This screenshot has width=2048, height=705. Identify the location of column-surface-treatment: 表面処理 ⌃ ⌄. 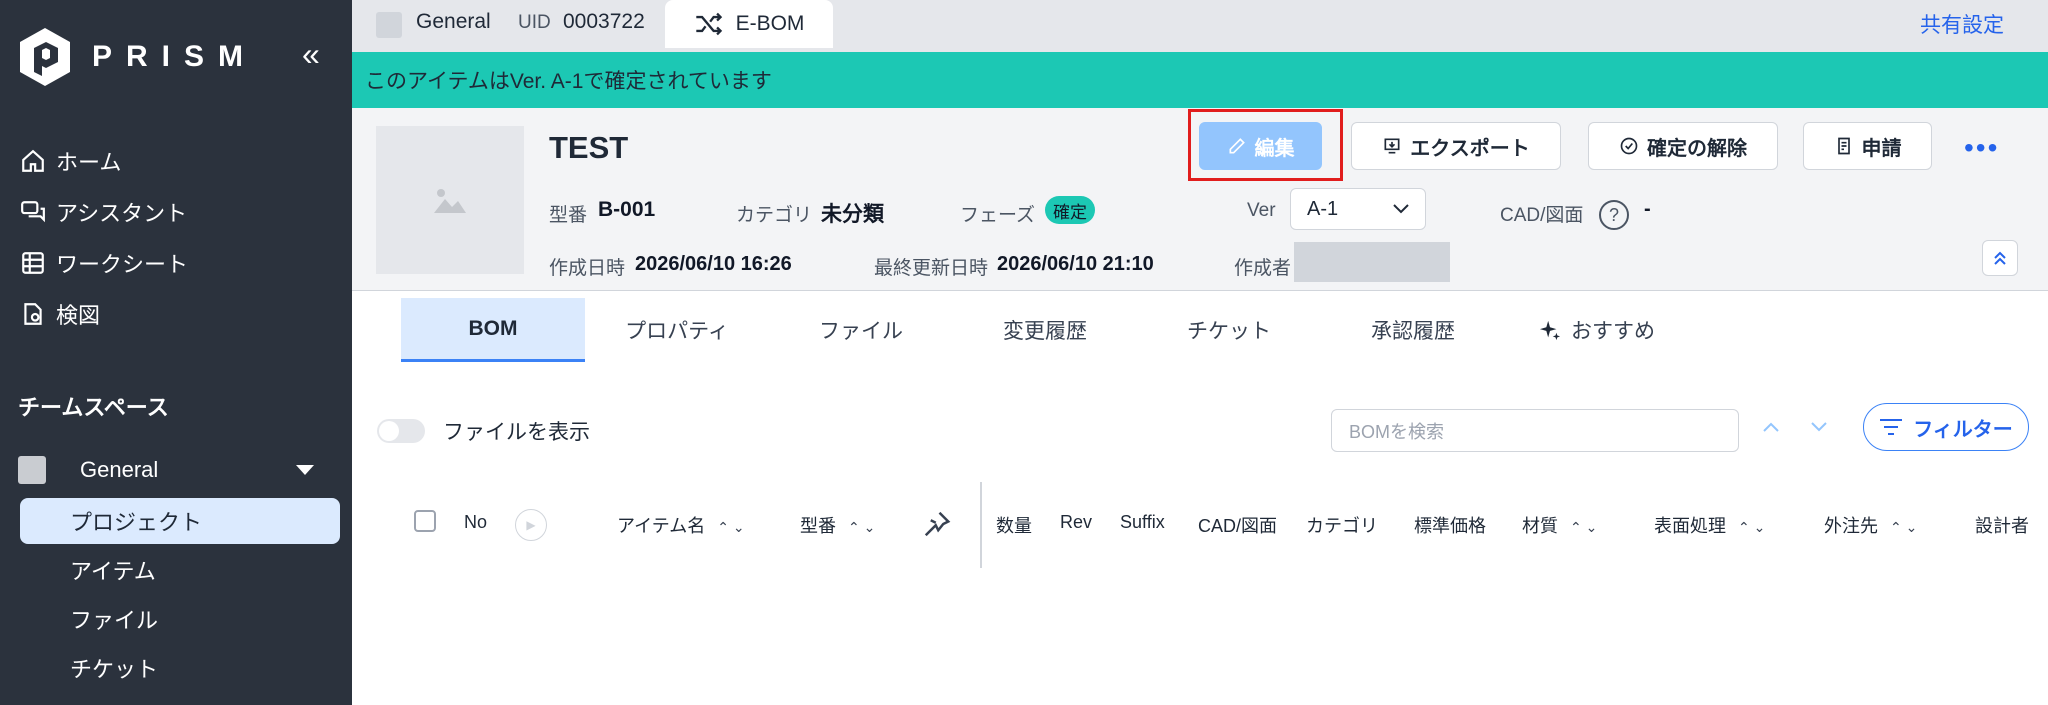
(1709, 525).